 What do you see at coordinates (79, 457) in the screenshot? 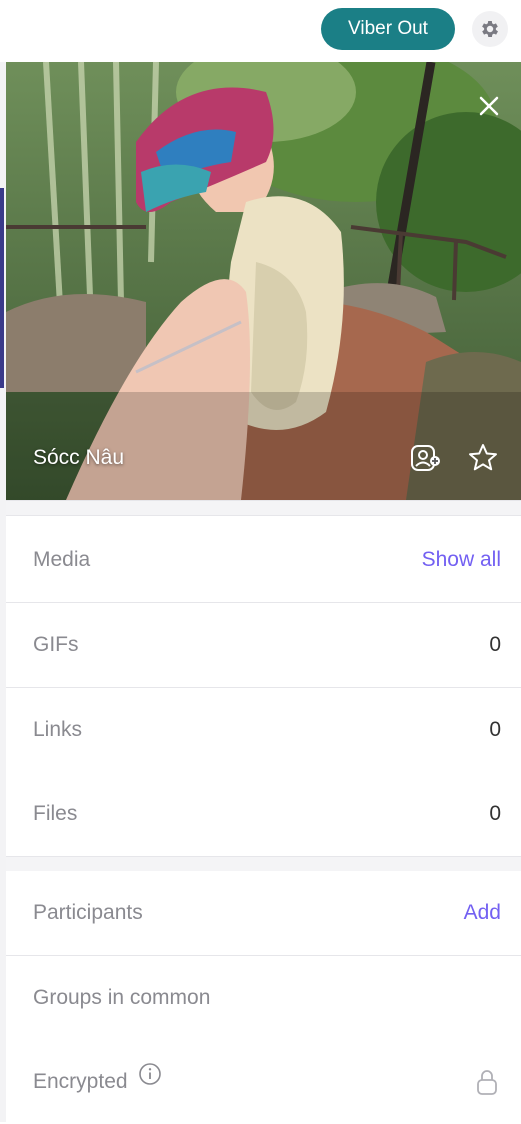
I see `profile-name: Sócc Nâu` at bounding box center [79, 457].